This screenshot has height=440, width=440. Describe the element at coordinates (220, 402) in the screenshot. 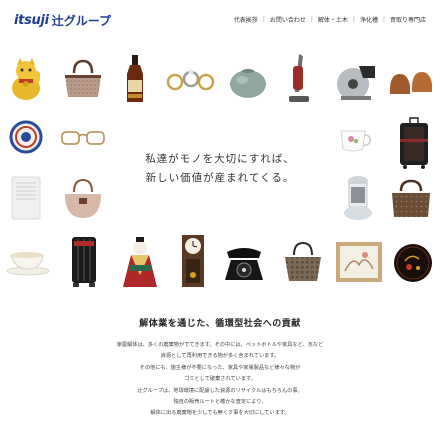

I see `about-line: 独自の販売ルートと確かな査定により、` at that location.